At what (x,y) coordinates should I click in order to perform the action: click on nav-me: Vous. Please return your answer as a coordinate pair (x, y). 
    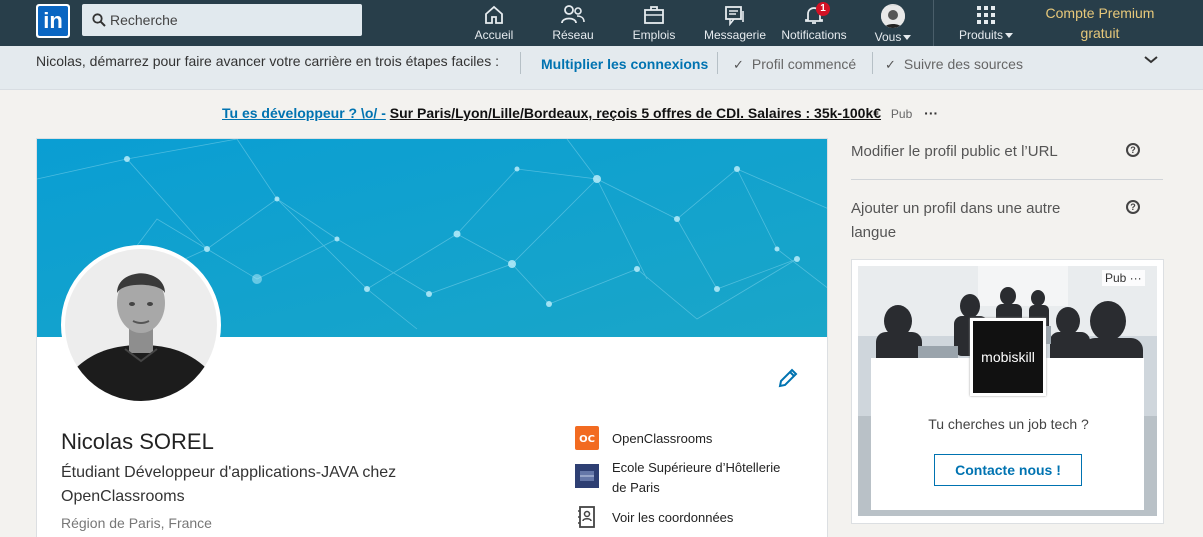
    Looking at the image, I should click on (893, 23).